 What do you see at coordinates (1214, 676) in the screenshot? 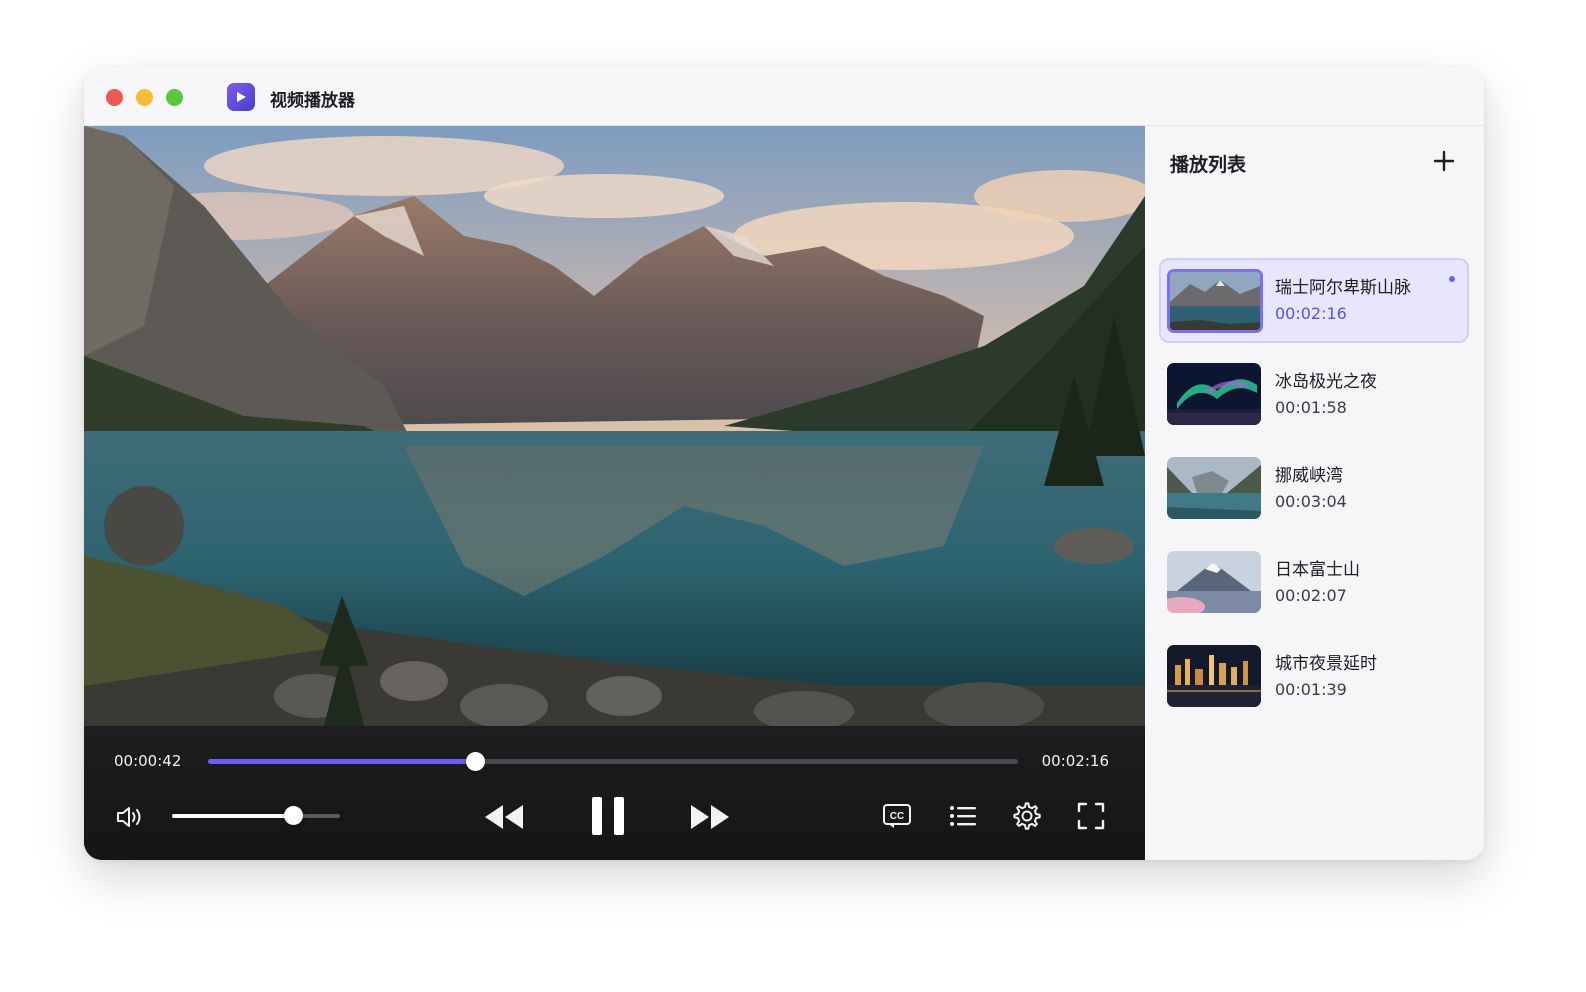
I see `thumbnail-city` at bounding box center [1214, 676].